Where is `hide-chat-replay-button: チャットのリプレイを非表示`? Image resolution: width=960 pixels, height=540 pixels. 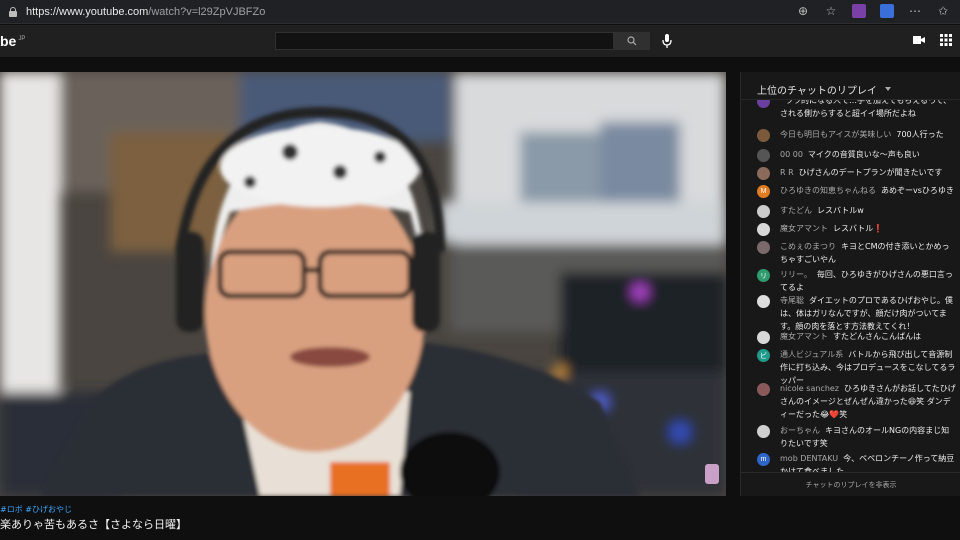 hide-chat-replay-button: チャットのリプレイを非表示 is located at coordinates (850, 484).